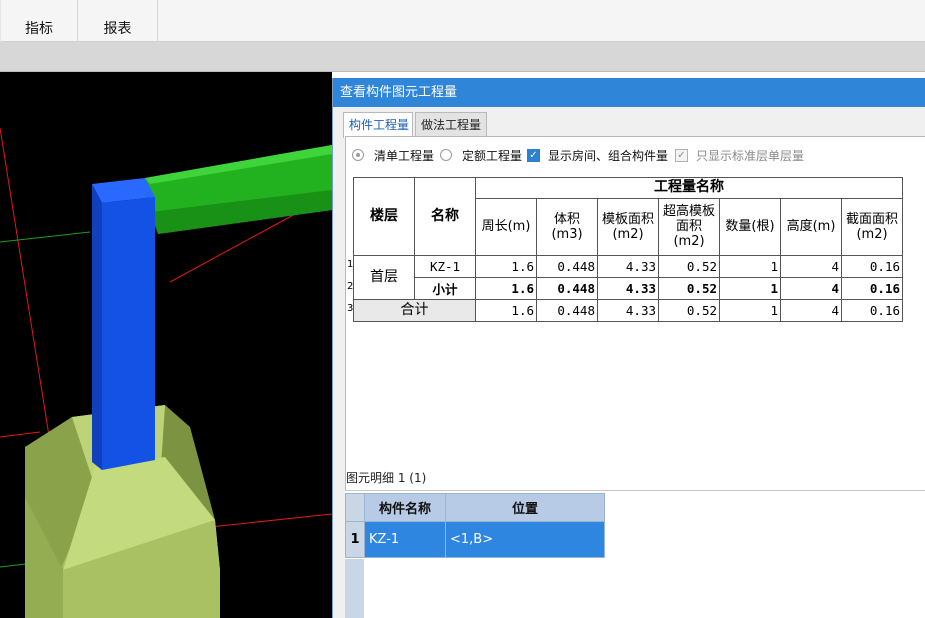 The width and height of the screenshot is (925, 618). I want to click on radio-list-quantity, so click(358, 155).